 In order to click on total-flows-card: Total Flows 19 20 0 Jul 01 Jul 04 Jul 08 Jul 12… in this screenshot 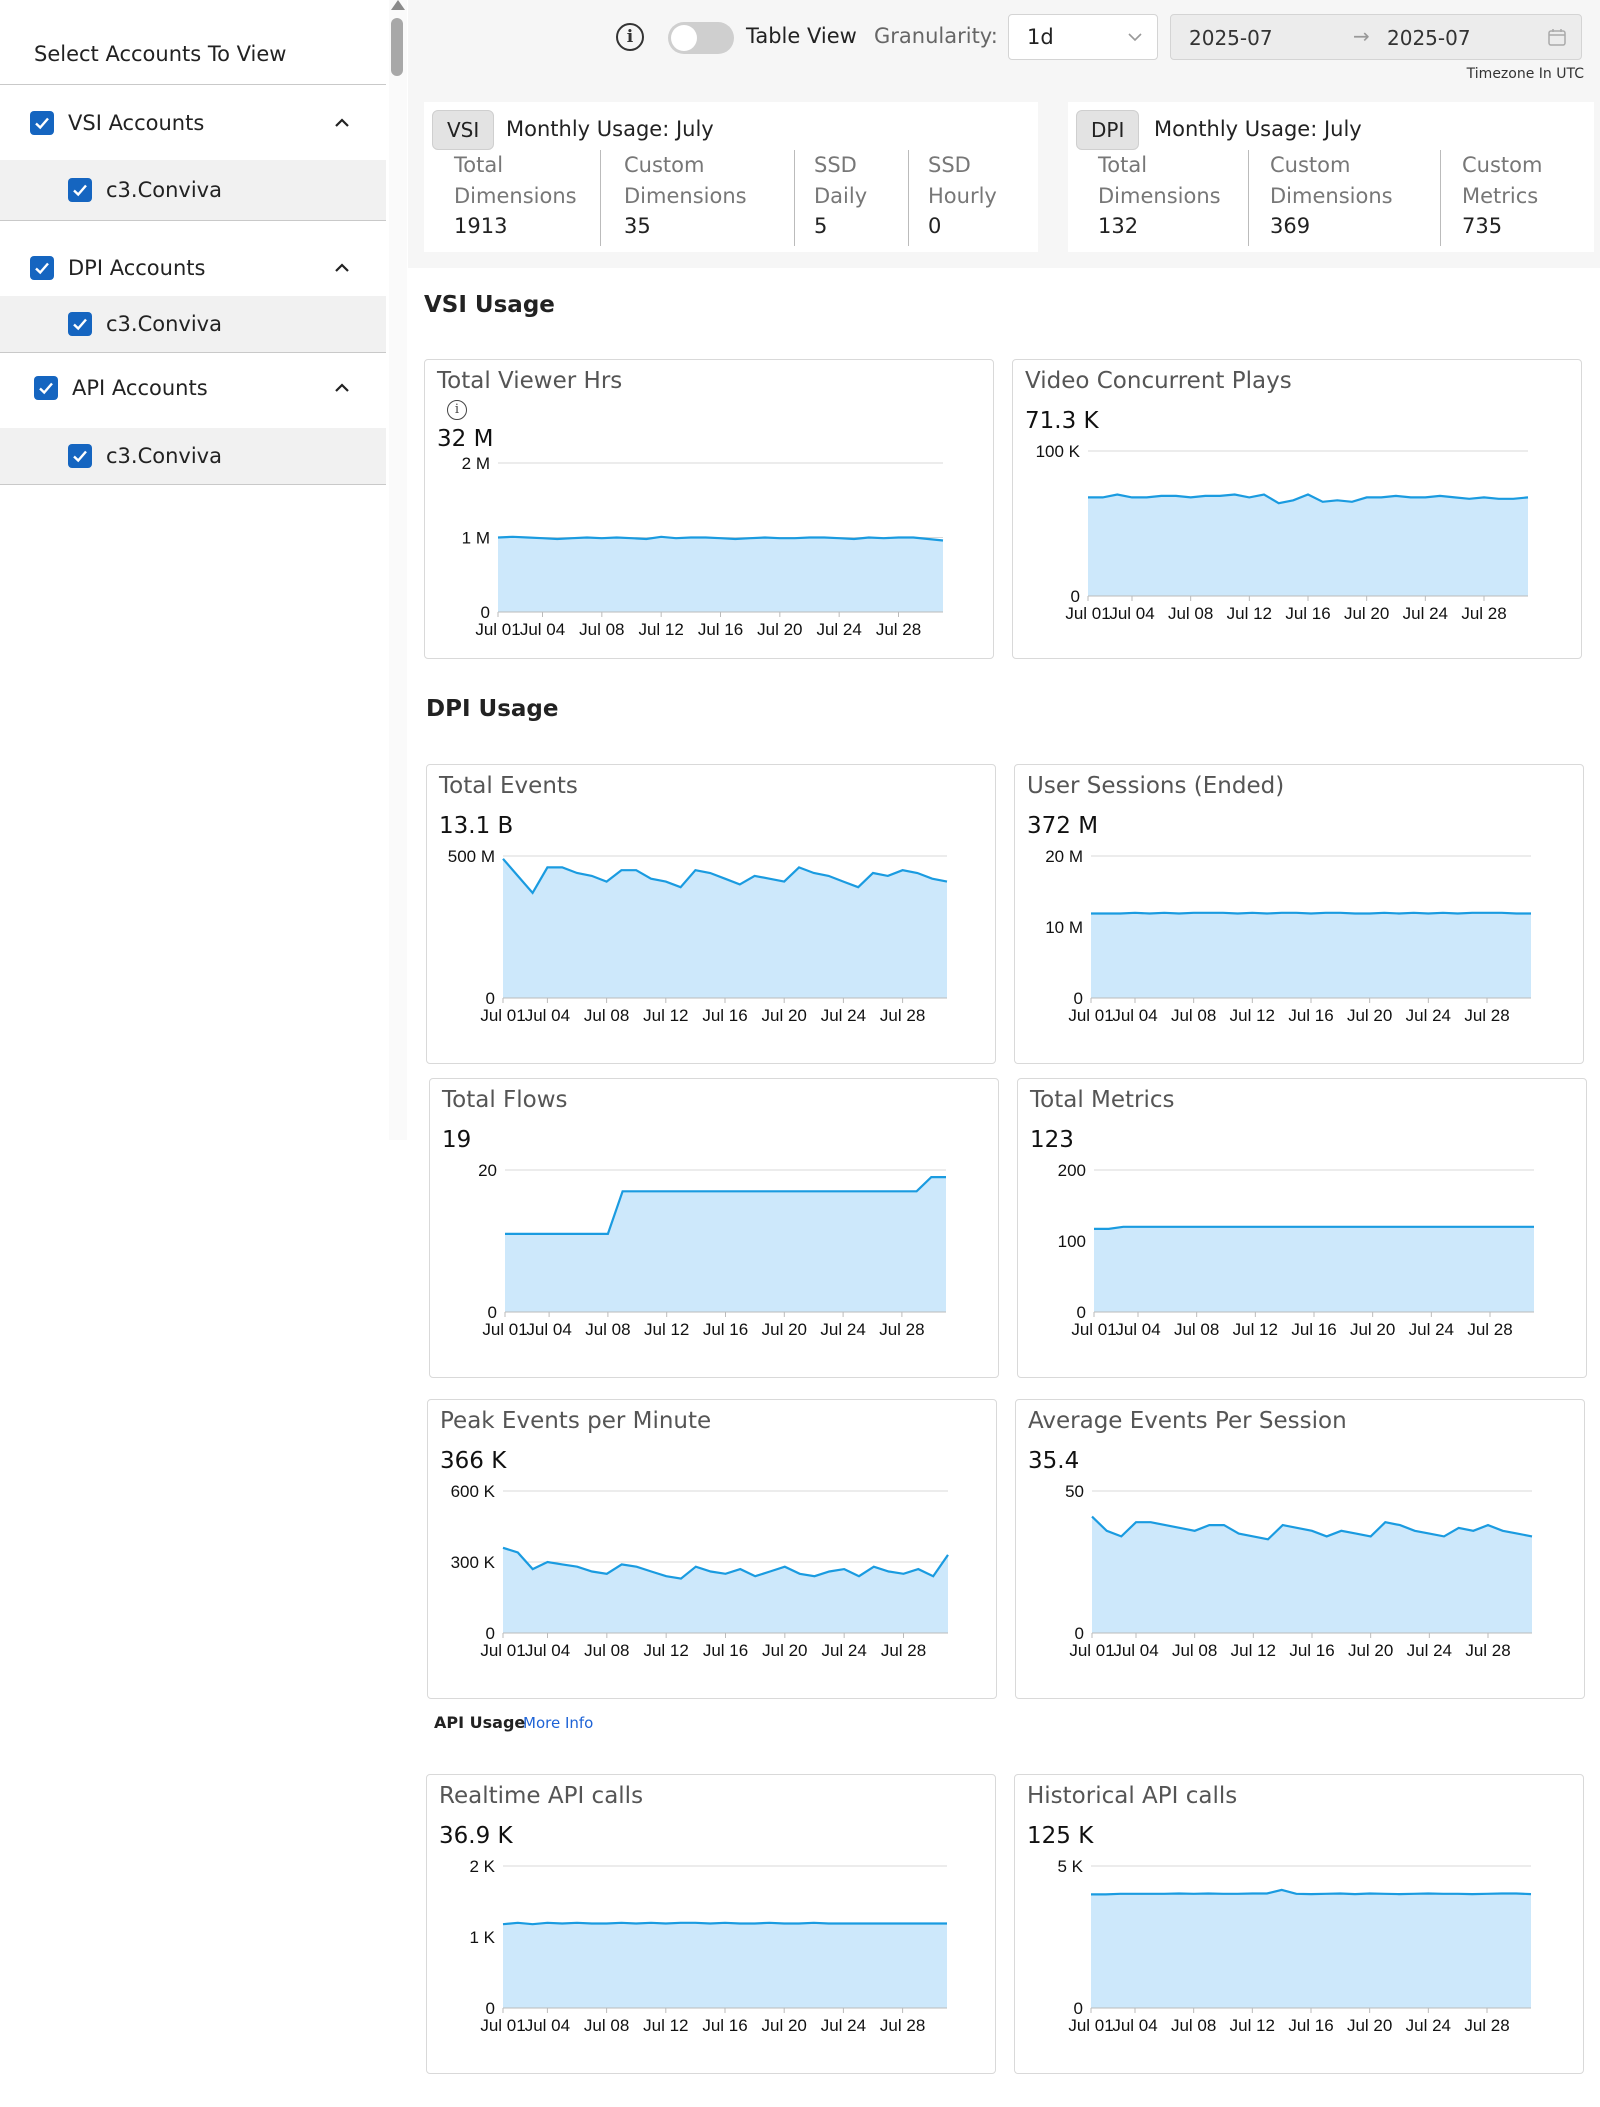, I will do `click(714, 1228)`.